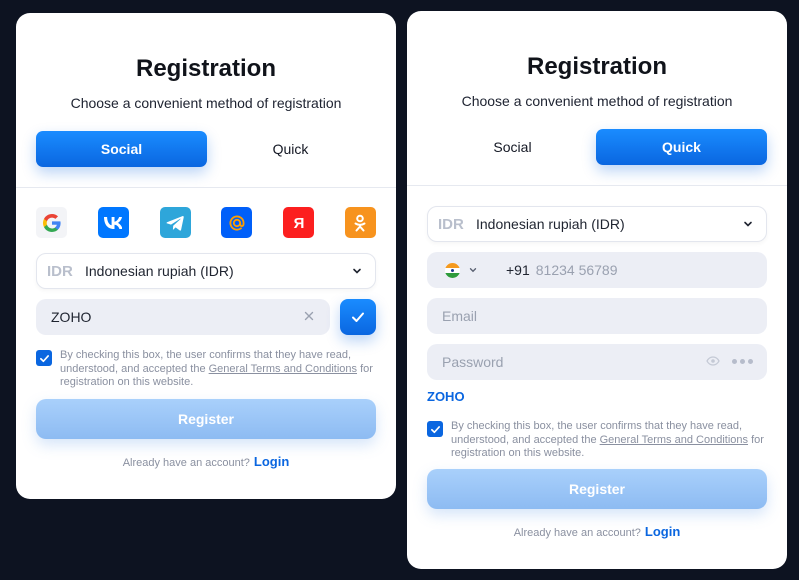  I want to click on password-generate-icon, so click(742, 361).